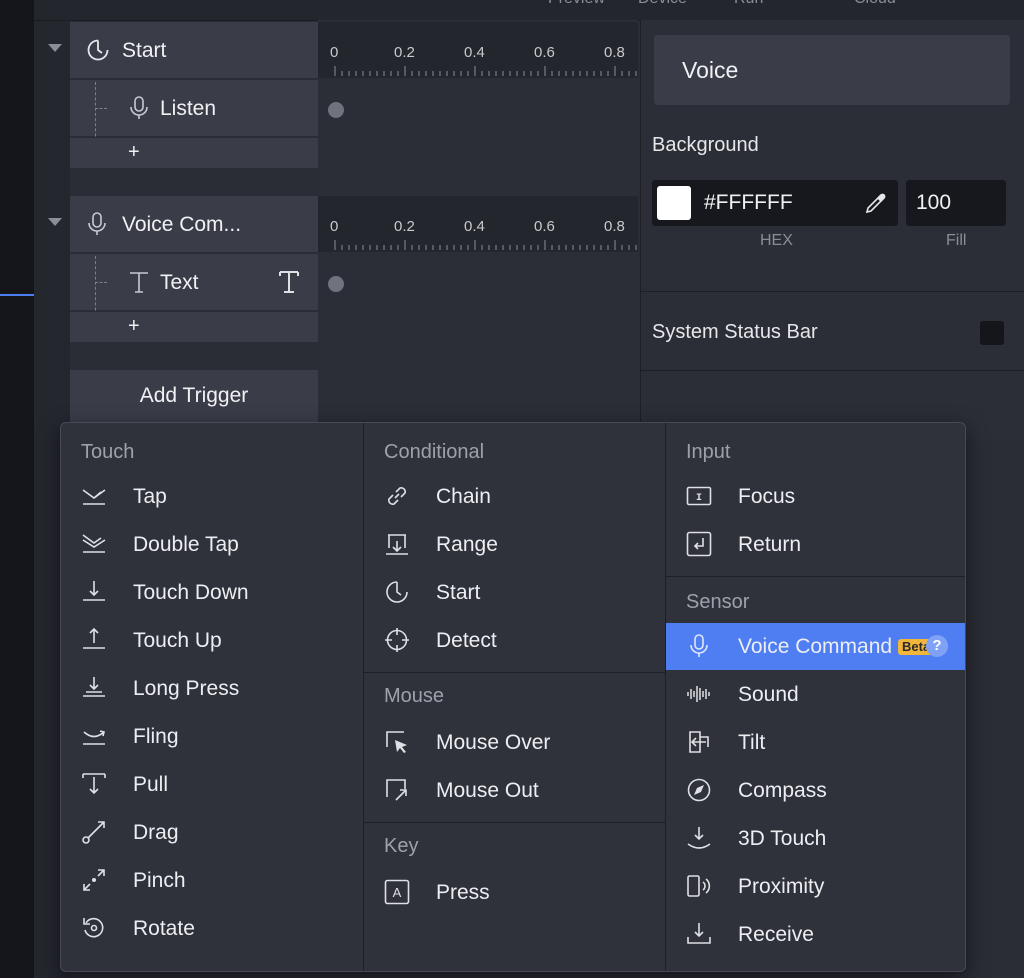 The width and height of the screenshot is (1024, 978). I want to click on help-icon: ?, so click(937, 646).